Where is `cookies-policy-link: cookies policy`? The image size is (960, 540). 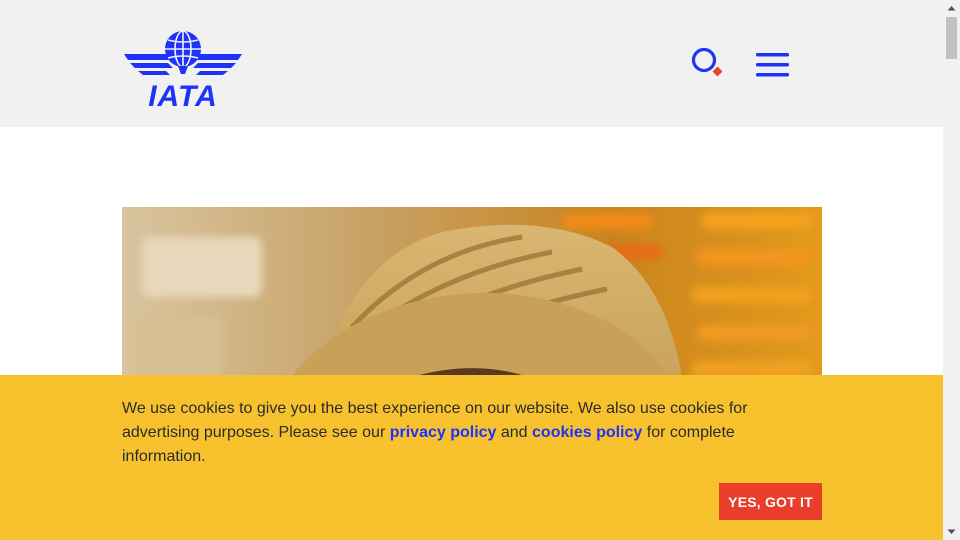 cookies-policy-link: cookies policy is located at coordinates (587, 432).